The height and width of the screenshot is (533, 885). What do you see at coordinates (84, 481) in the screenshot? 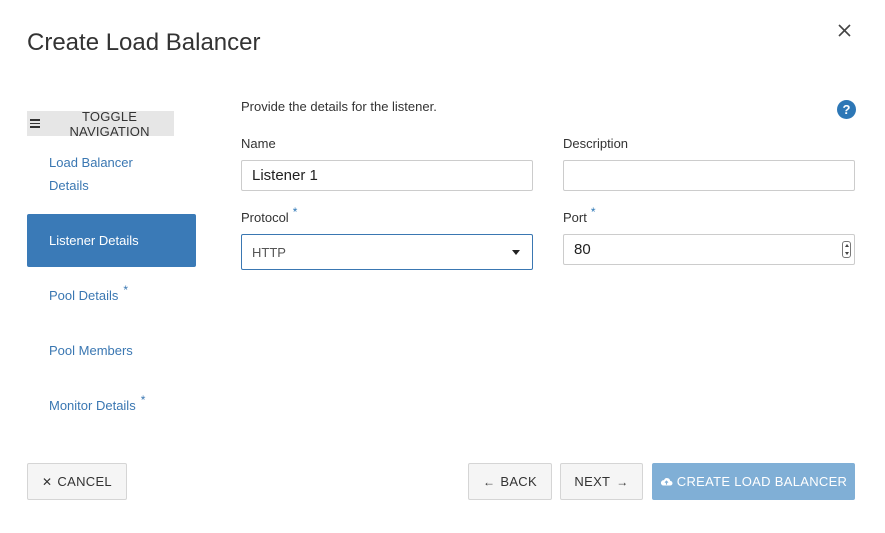
I see `cancel-button-label: CANCEL` at bounding box center [84, 481].